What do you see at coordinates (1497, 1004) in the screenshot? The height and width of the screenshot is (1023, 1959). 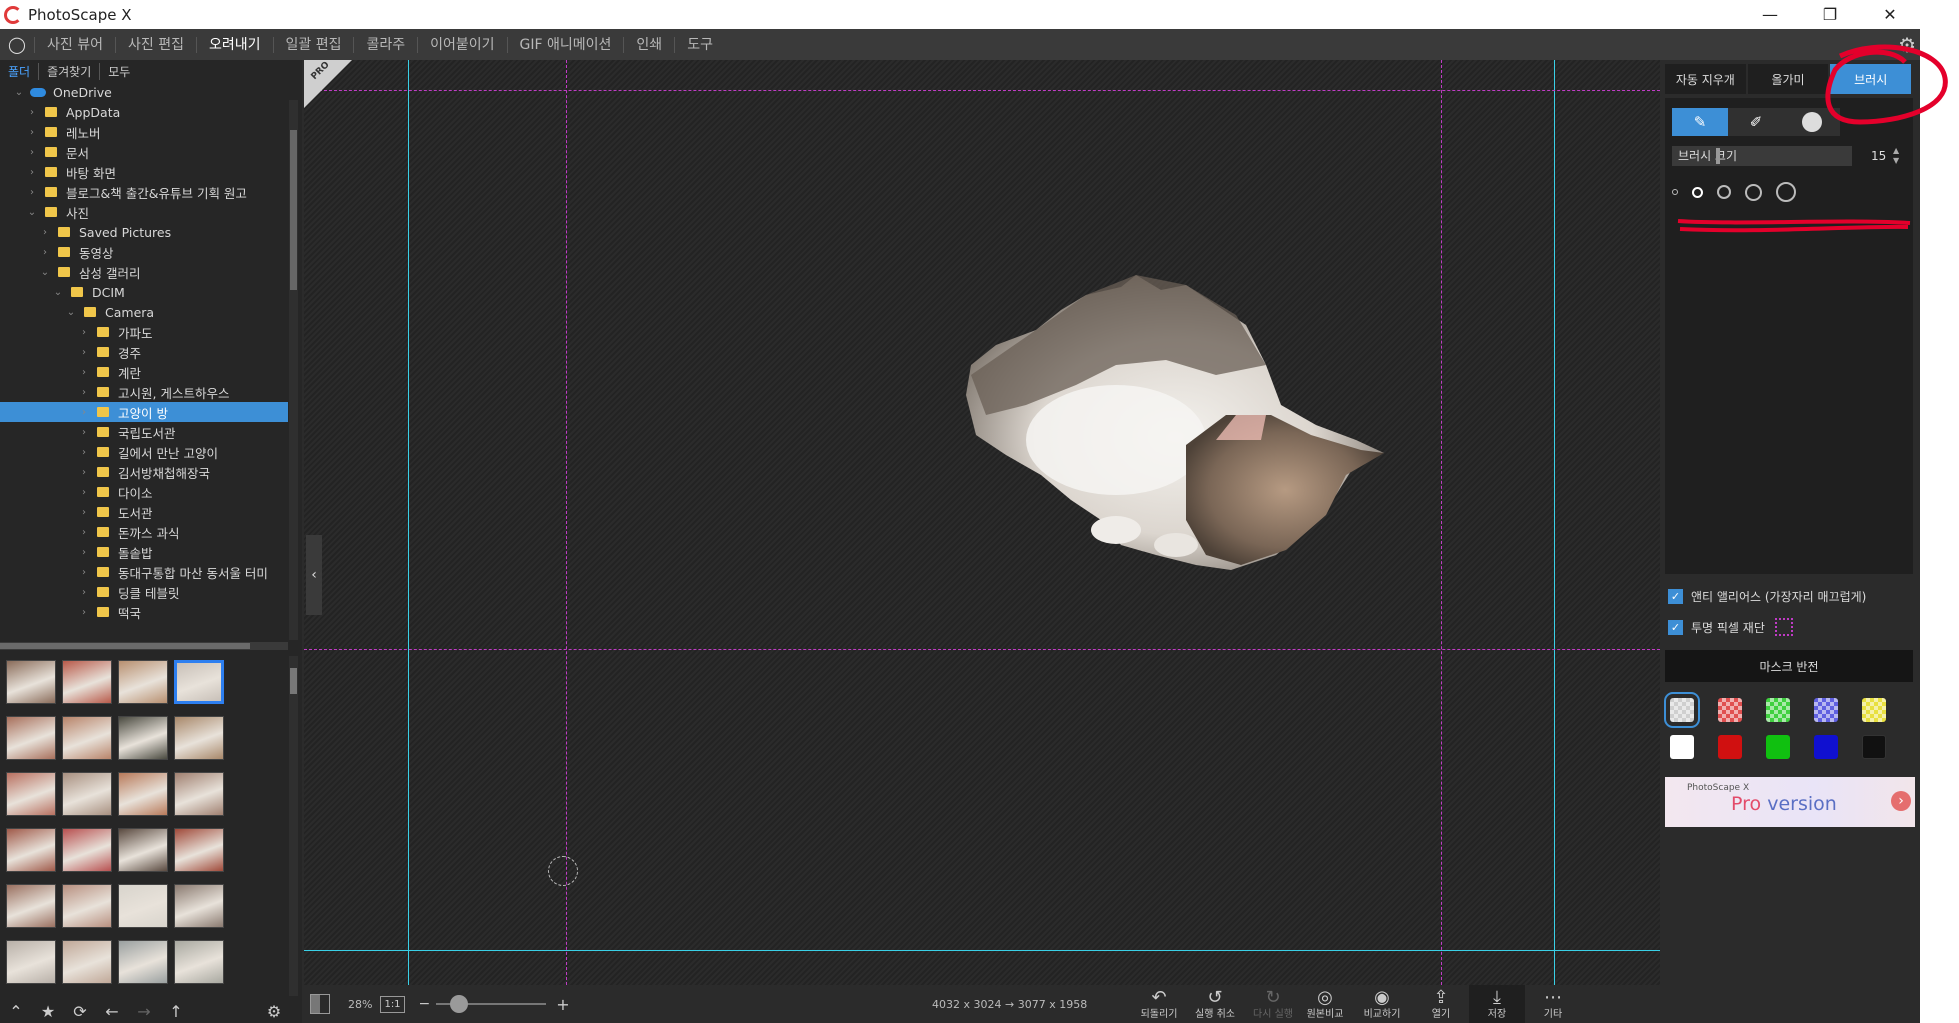 I see `action-button: ⤓ 저장` at bounding box center [1497, 1004].